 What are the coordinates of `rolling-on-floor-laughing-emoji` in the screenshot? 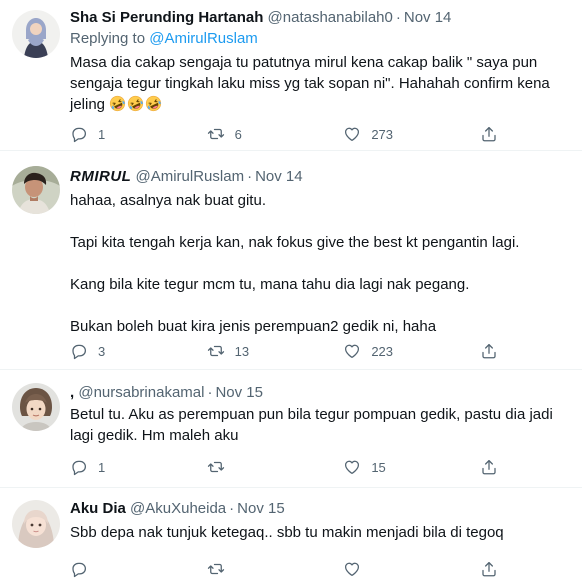 It's located at (136, 104).